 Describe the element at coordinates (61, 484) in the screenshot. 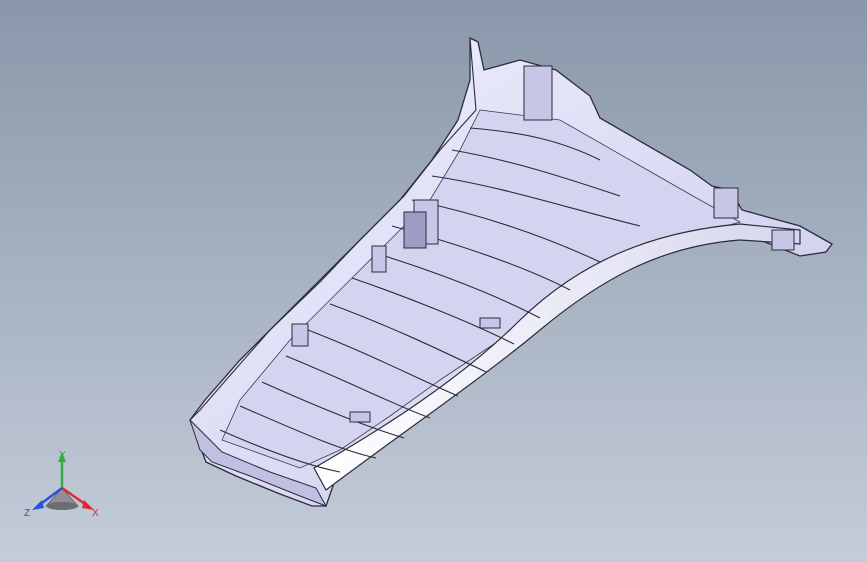

I see `orientation-triad: Y X Z` at that location.